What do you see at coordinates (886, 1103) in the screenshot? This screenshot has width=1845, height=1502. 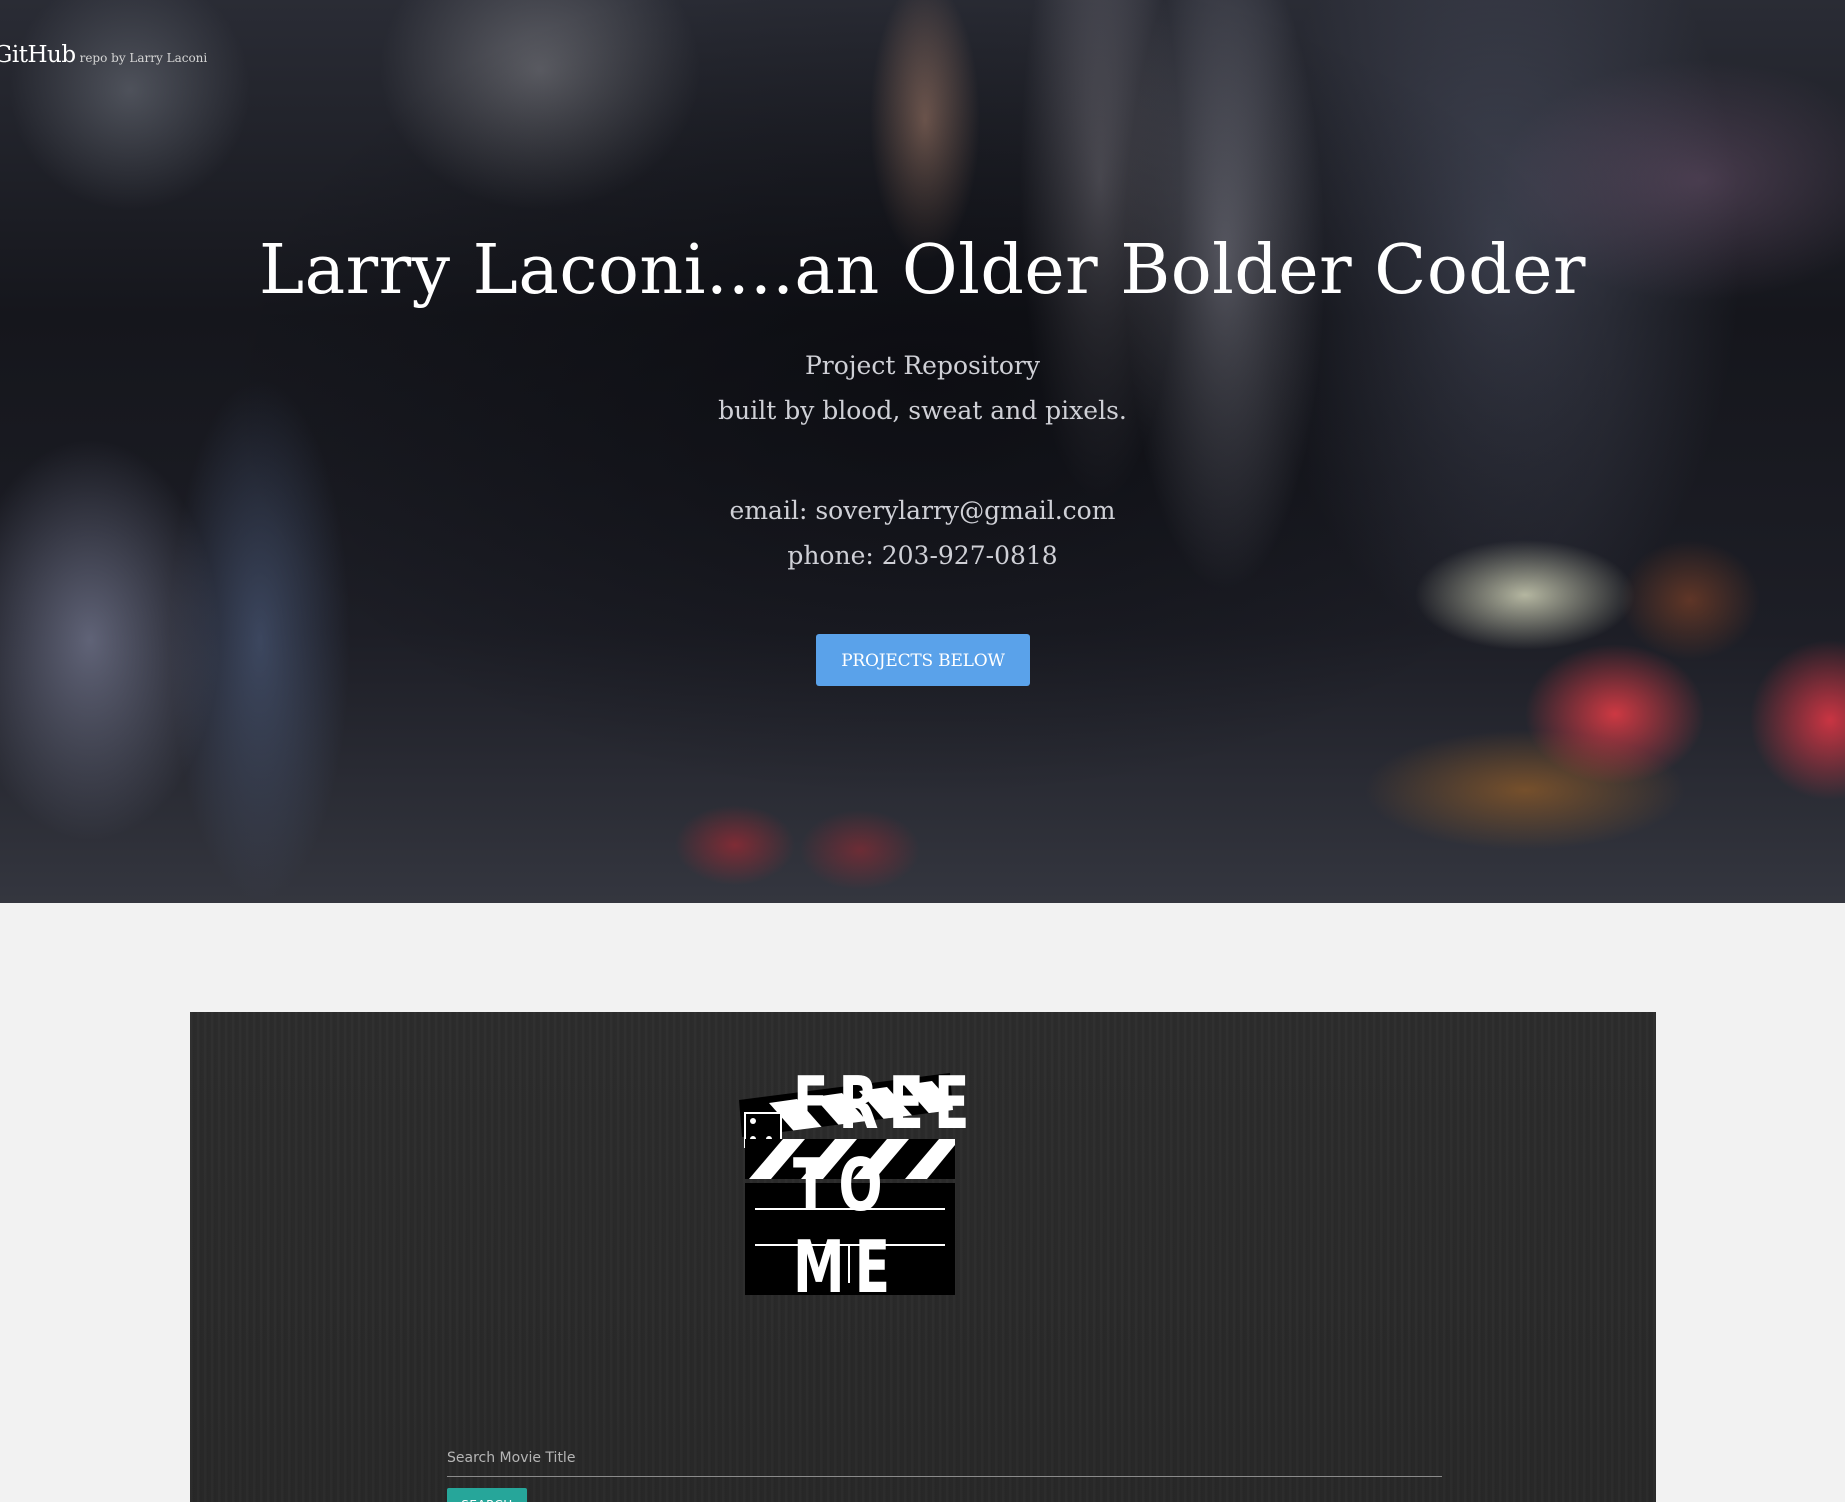 I see `logo-word-free: FREE` at bounding box center [886, 1103].